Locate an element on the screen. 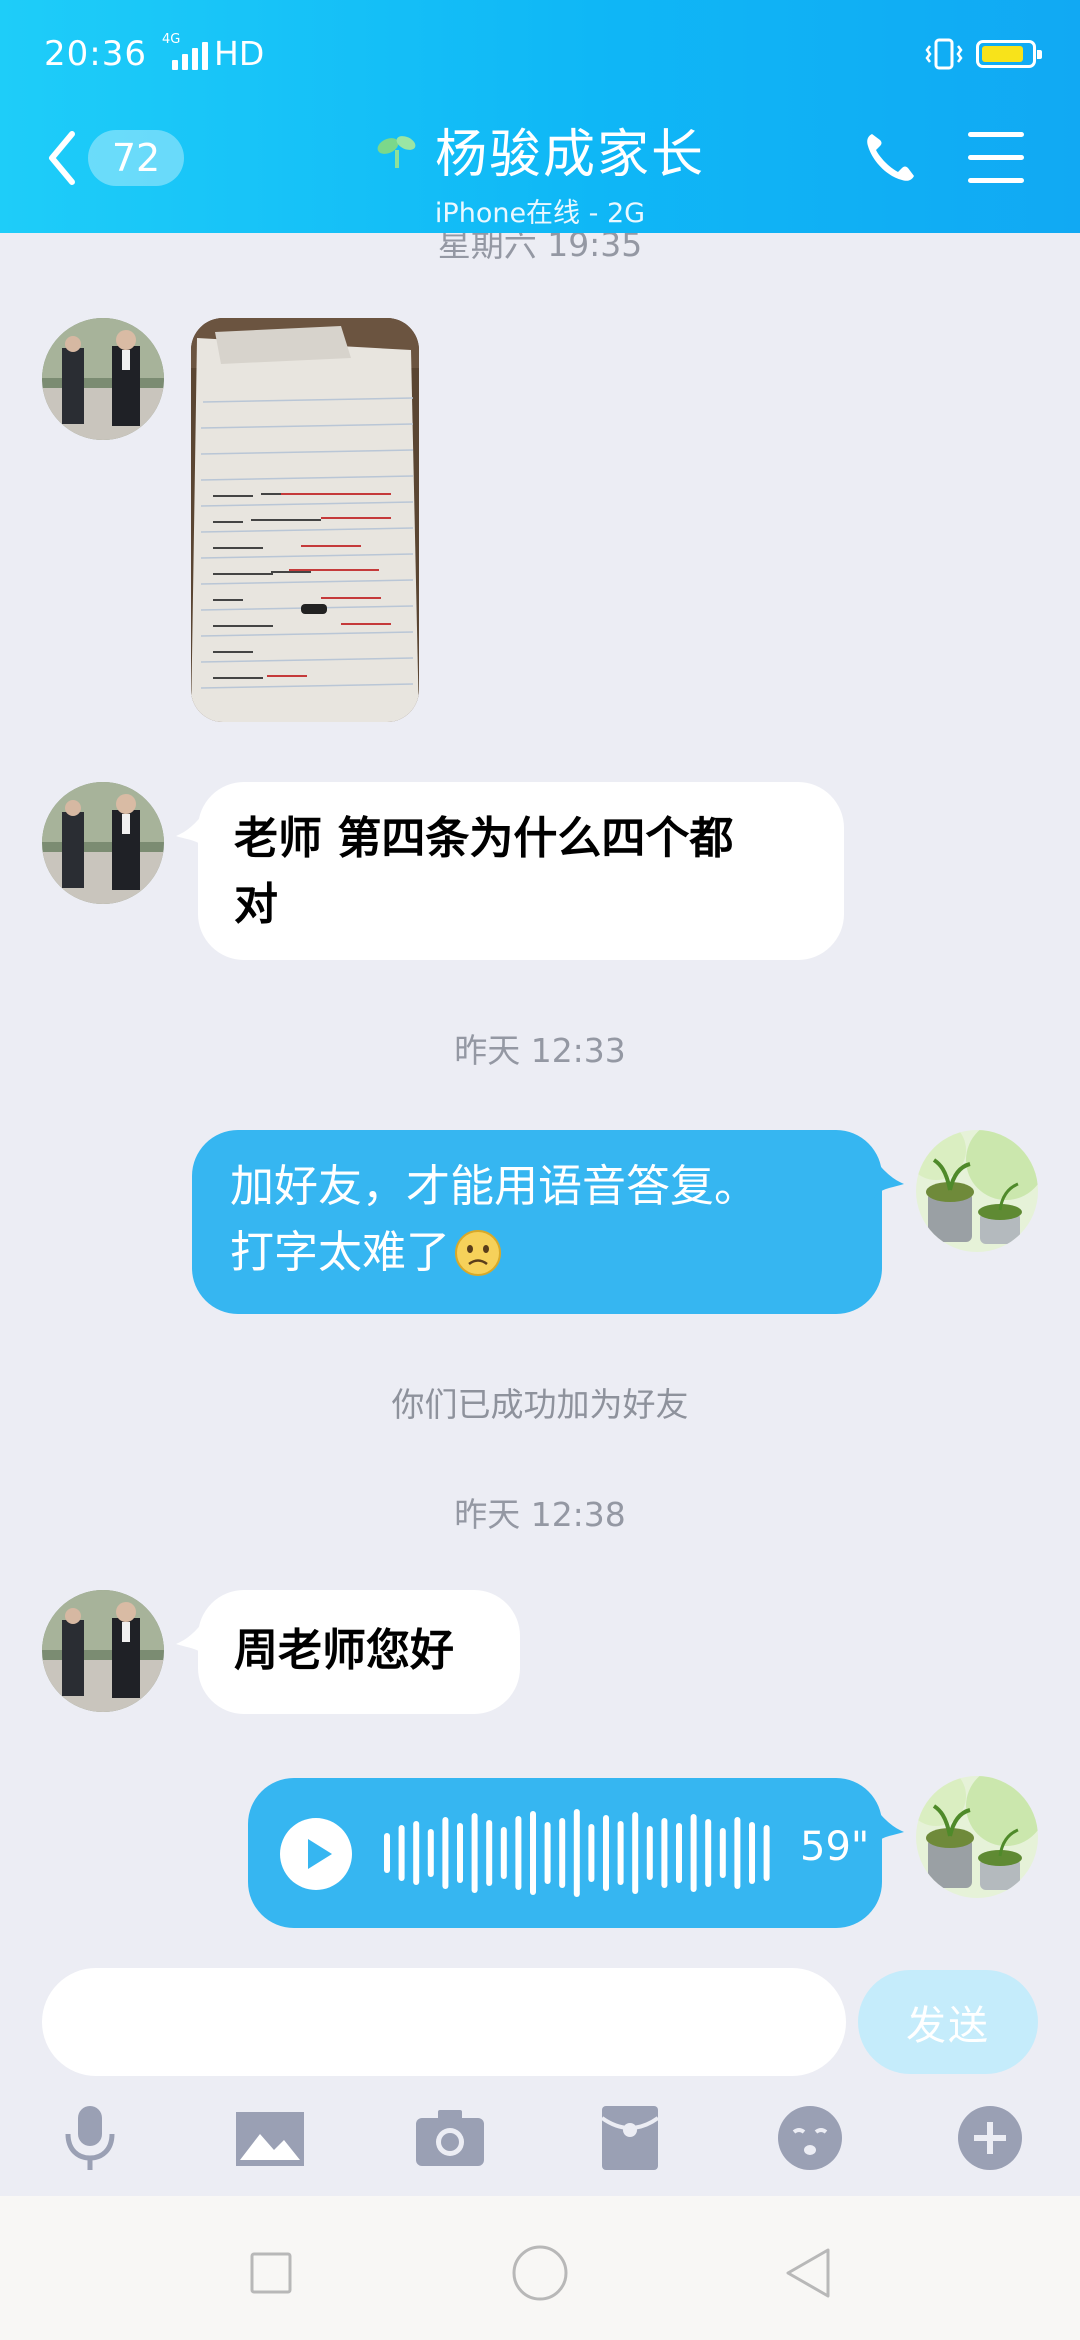  plus-icon is located at coordinates (990, 2138).